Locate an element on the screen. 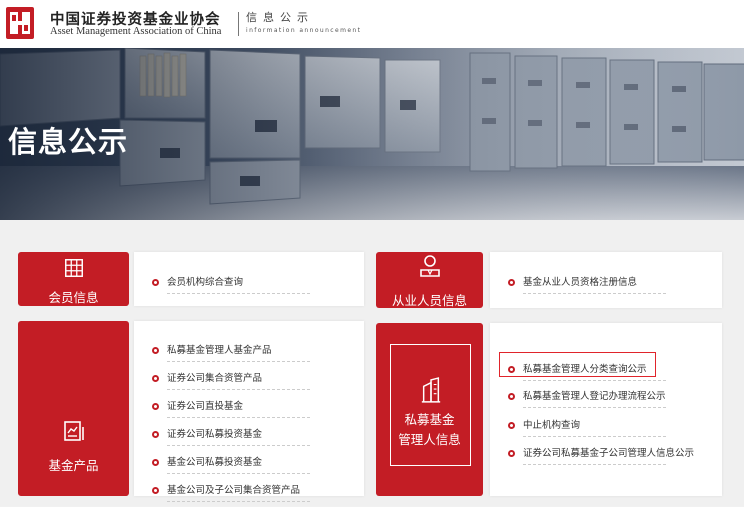  private-fund-manager-label-2: 管理人信息 is located at coordinates (429, 439).